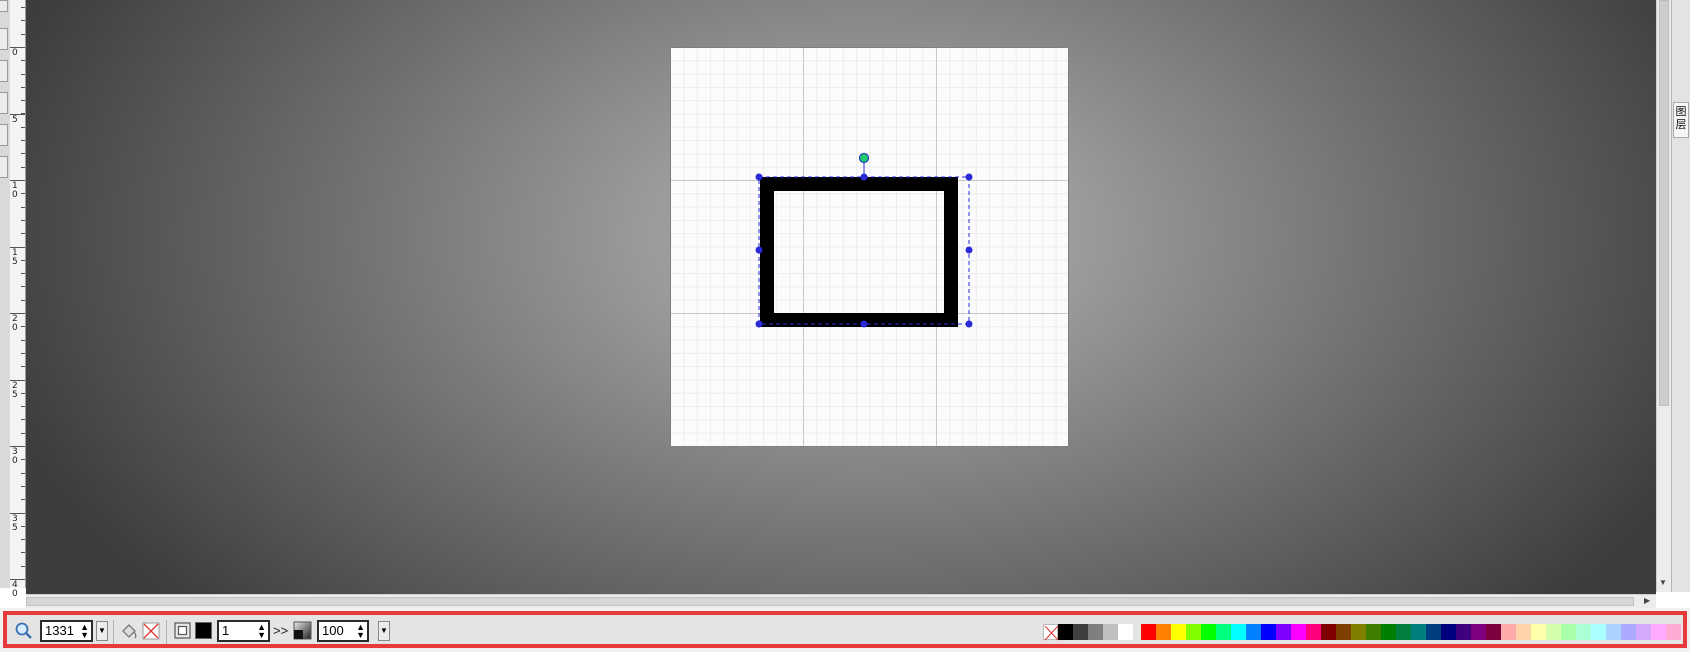  Describe the element at coordinates (129, 633) in the screenshot. I see `fill-bucket-icon` at that location.